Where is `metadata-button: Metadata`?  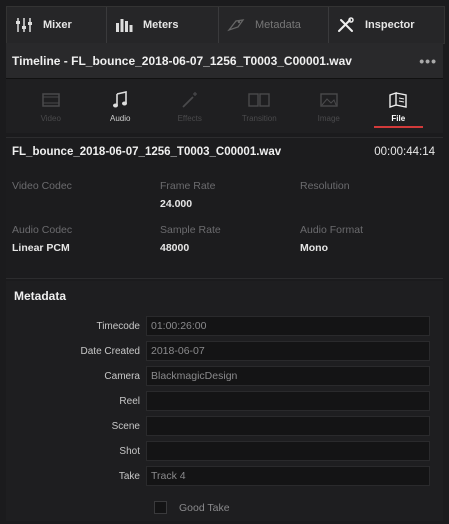
metadata-button: Metadata is located at coordinates (274, 25).